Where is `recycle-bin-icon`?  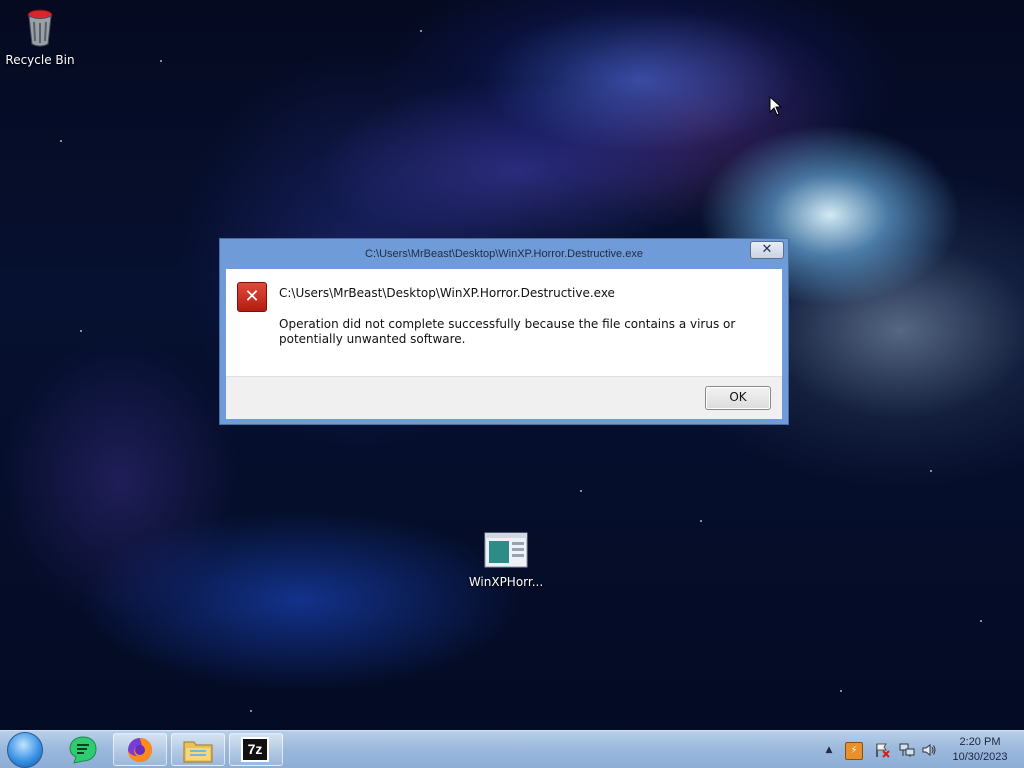 recycle-bin-icon is located at coordinates (40, 28).